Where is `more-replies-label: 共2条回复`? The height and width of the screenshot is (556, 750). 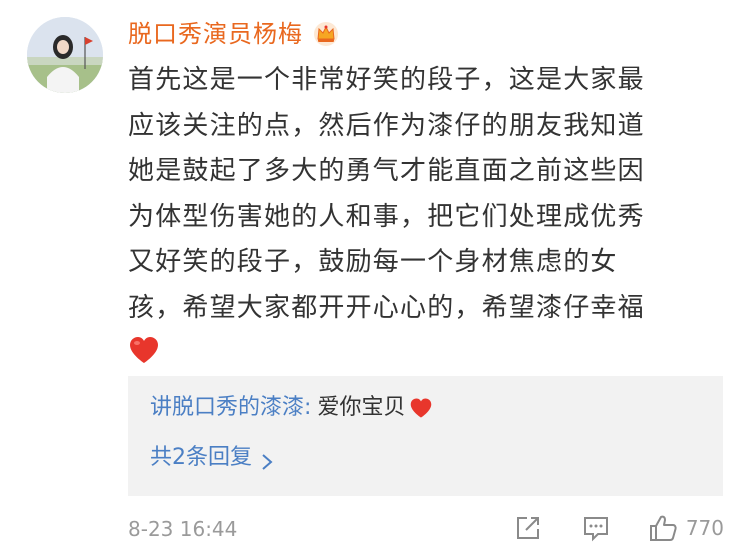 more-replies-label: 共2条回复 is located at coordinates (201, 458).